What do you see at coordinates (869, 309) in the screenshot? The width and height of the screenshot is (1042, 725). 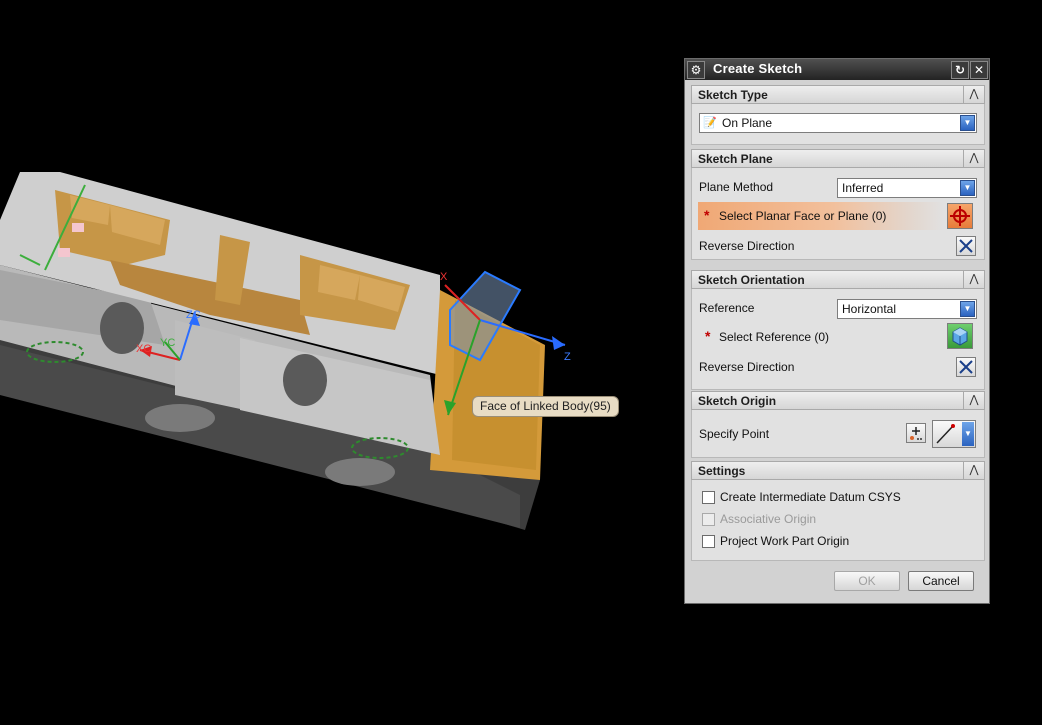 I see `dropdown-value: Horizontal` at bounding box center [869, 309].